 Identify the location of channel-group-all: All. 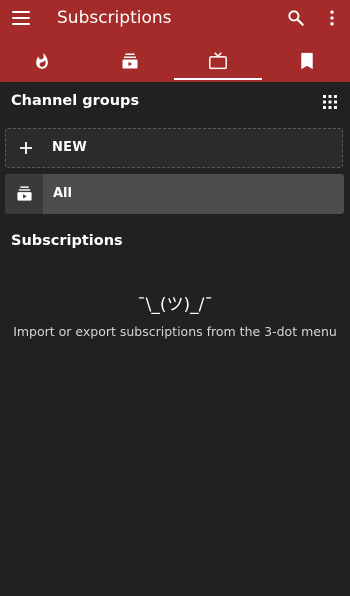
(174, 194).